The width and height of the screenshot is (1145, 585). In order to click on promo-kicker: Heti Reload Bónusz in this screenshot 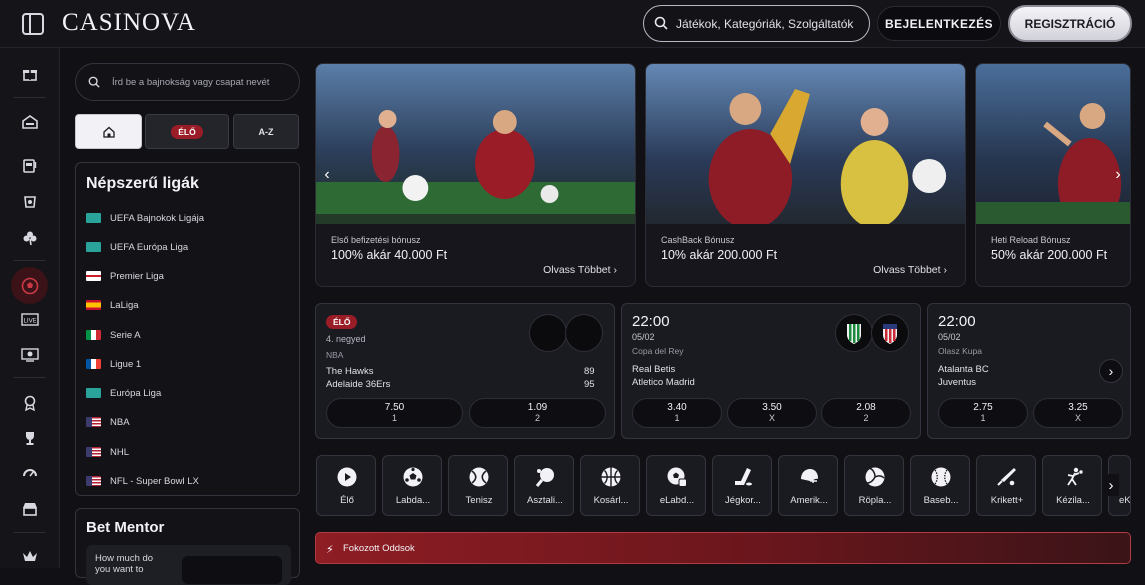, I will do `click(1031, 240)`.